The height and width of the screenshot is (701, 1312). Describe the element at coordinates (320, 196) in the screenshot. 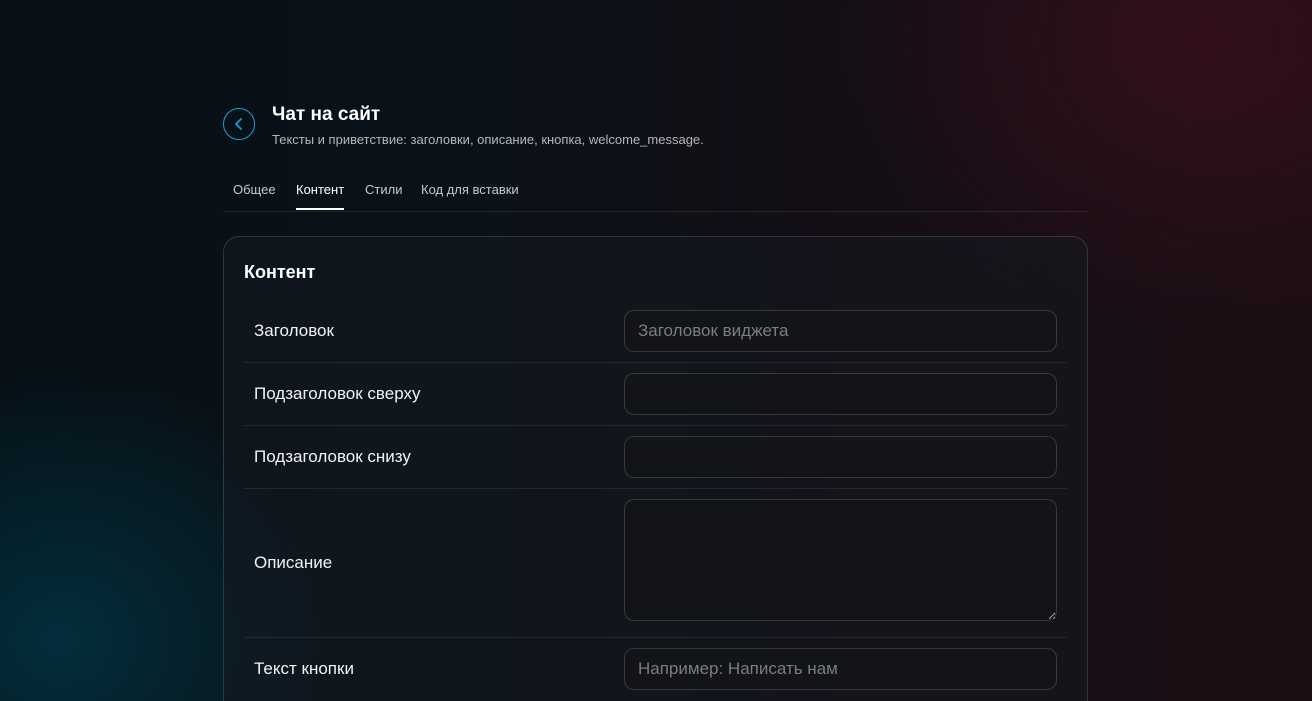

I see `tab-content: Контент` at that location.